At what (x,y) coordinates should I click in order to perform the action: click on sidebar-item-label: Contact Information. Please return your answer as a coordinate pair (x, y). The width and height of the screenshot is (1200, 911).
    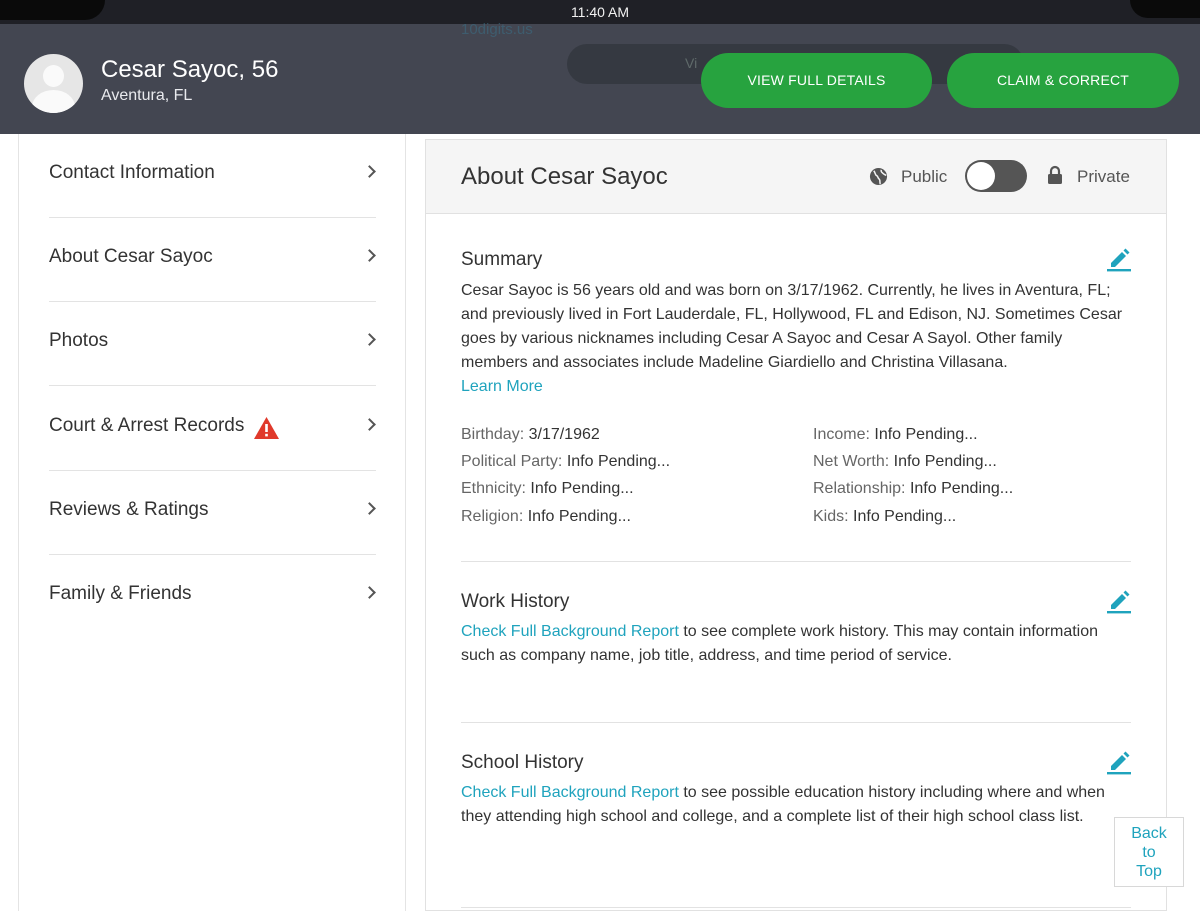
    Looking at the image, I should click on (132, 172).